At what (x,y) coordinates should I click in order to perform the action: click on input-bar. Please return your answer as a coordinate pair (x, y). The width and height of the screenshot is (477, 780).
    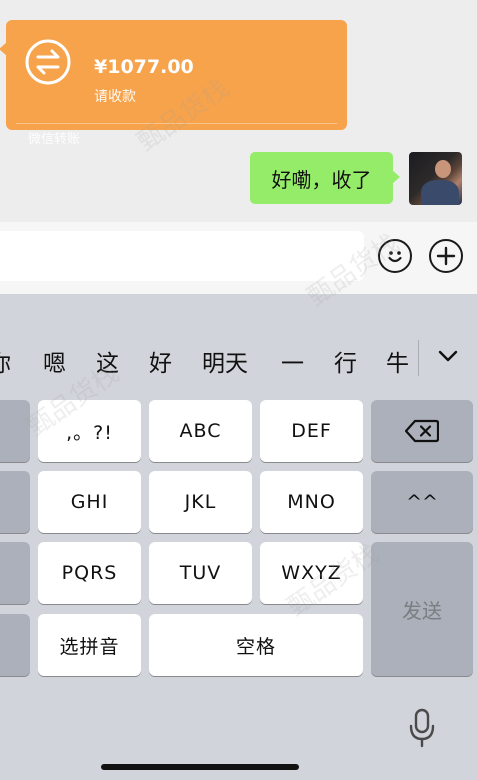
    Looking at the image, I should click on (238, 258).